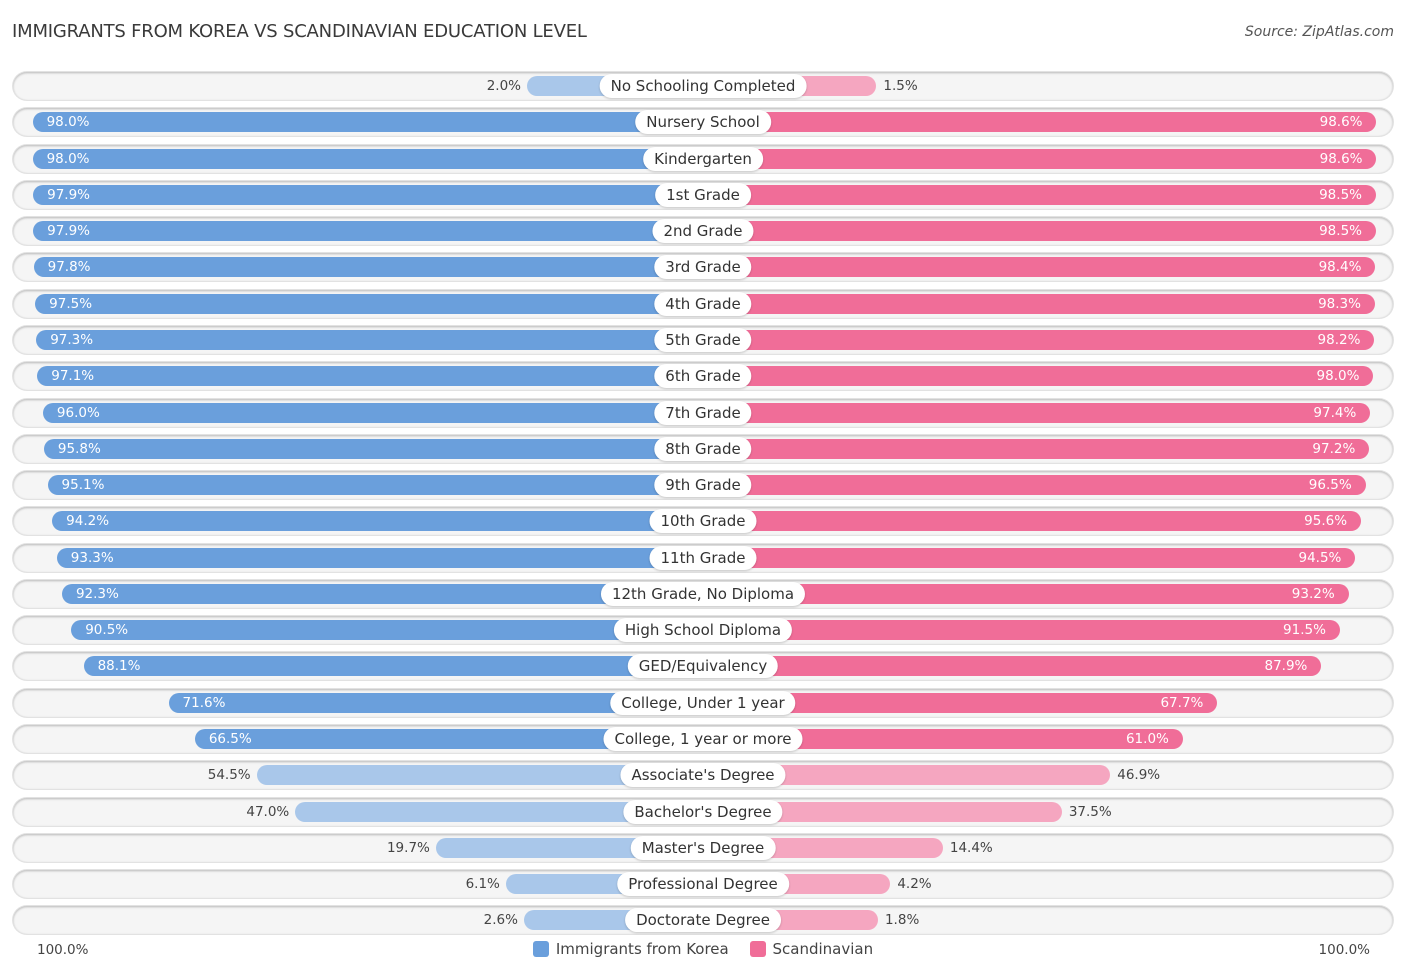  Describe the element at coordinates (1335, 412) in the screenshot. I see `value-label-scandinavian: 97.4%` at that location.